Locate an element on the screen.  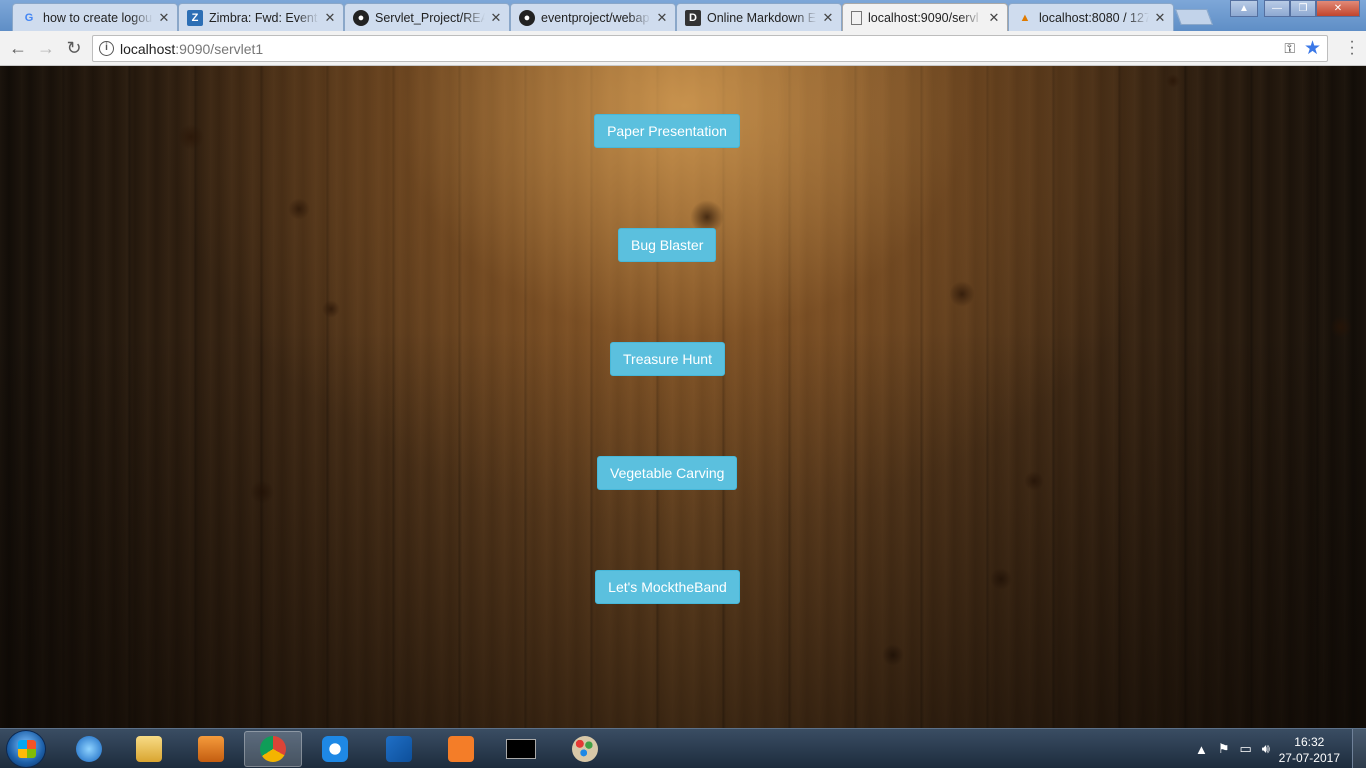
tab-localhost-9090: localhost:9090/servl ✕ is located at coordinates (925, 17).